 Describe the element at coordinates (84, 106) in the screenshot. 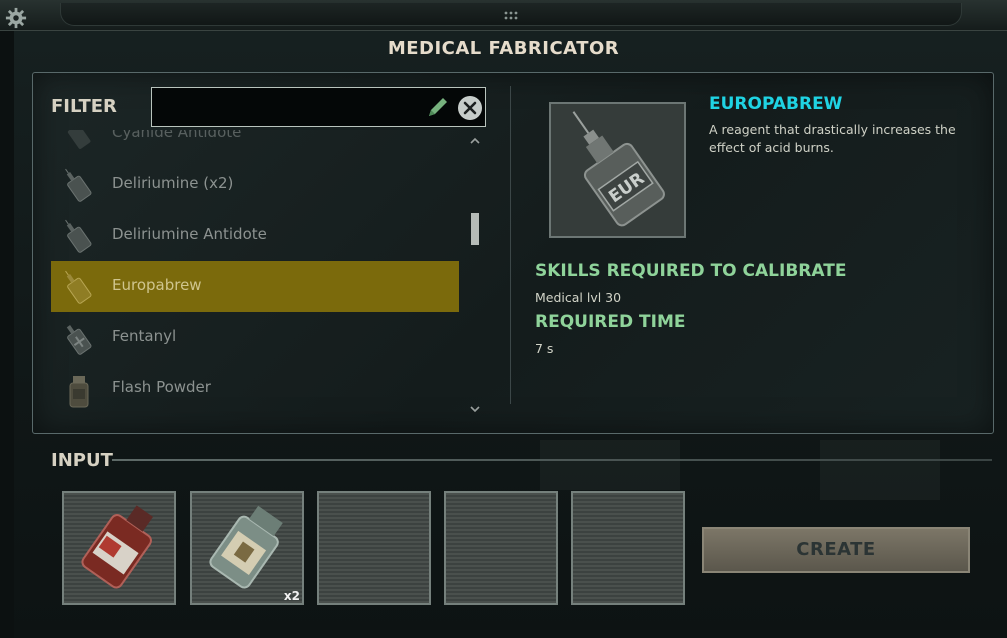

I see `filter-label: FILTER` at that location.